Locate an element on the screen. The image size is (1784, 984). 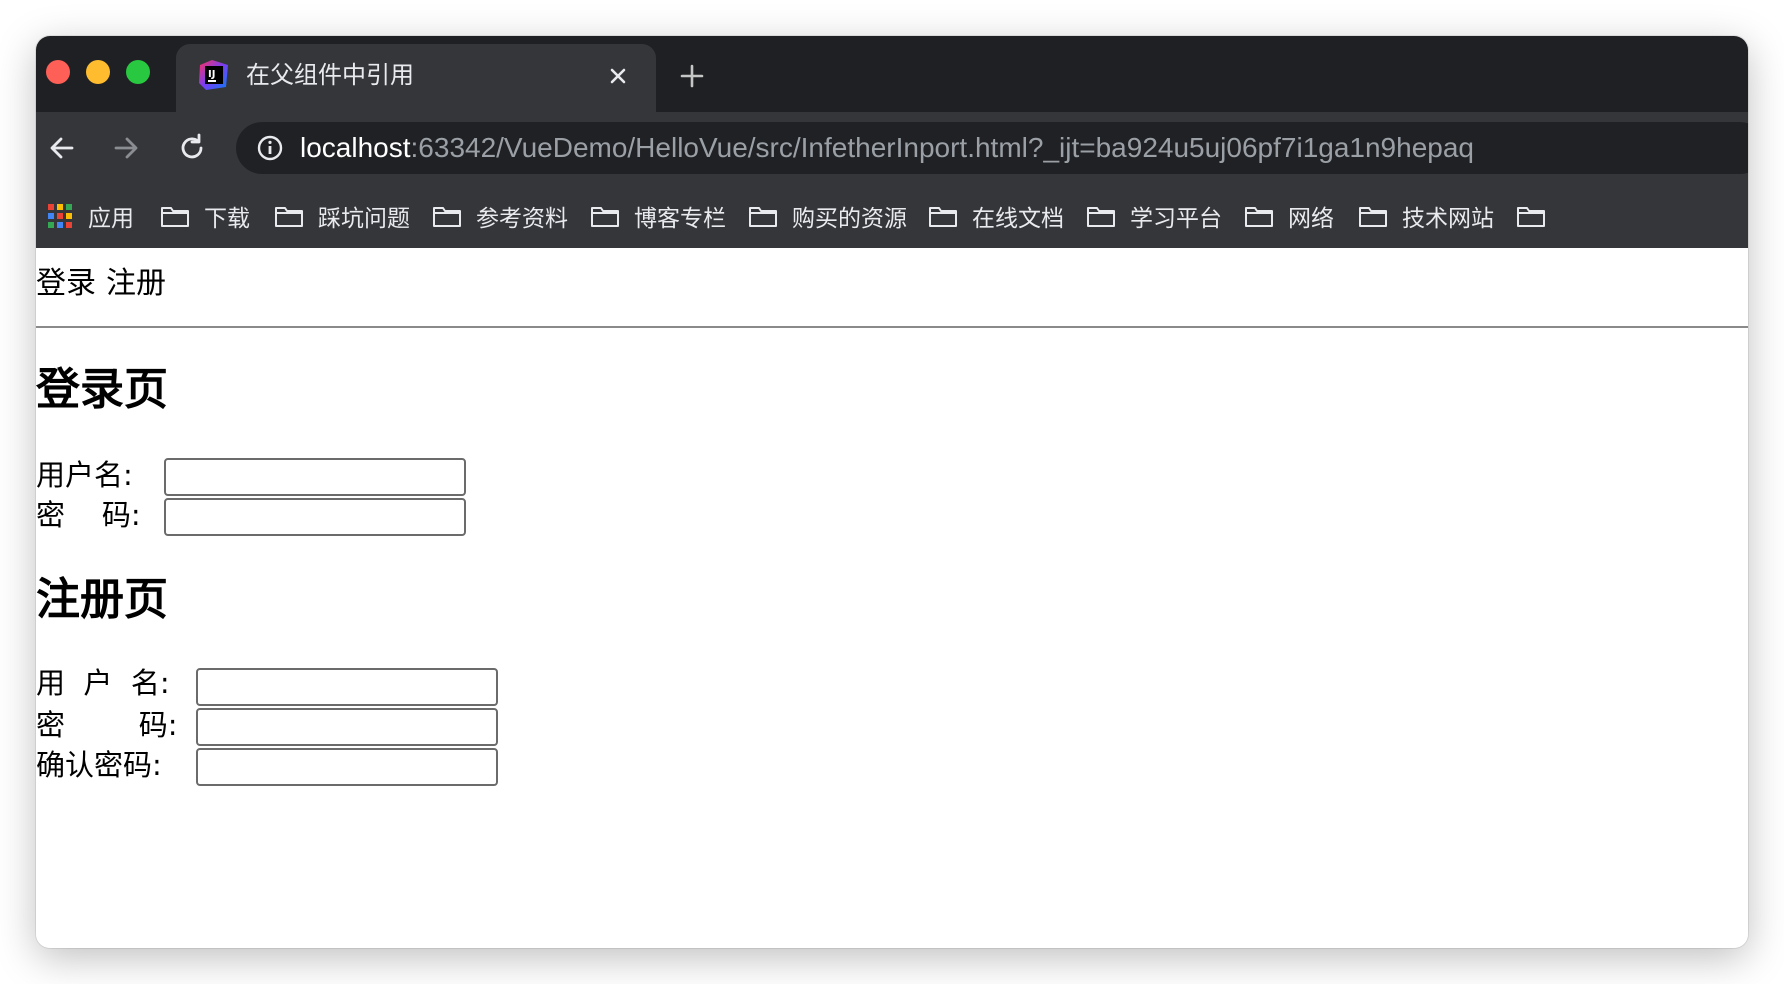
back-arrow-icon is located at coordinates (62, 148).